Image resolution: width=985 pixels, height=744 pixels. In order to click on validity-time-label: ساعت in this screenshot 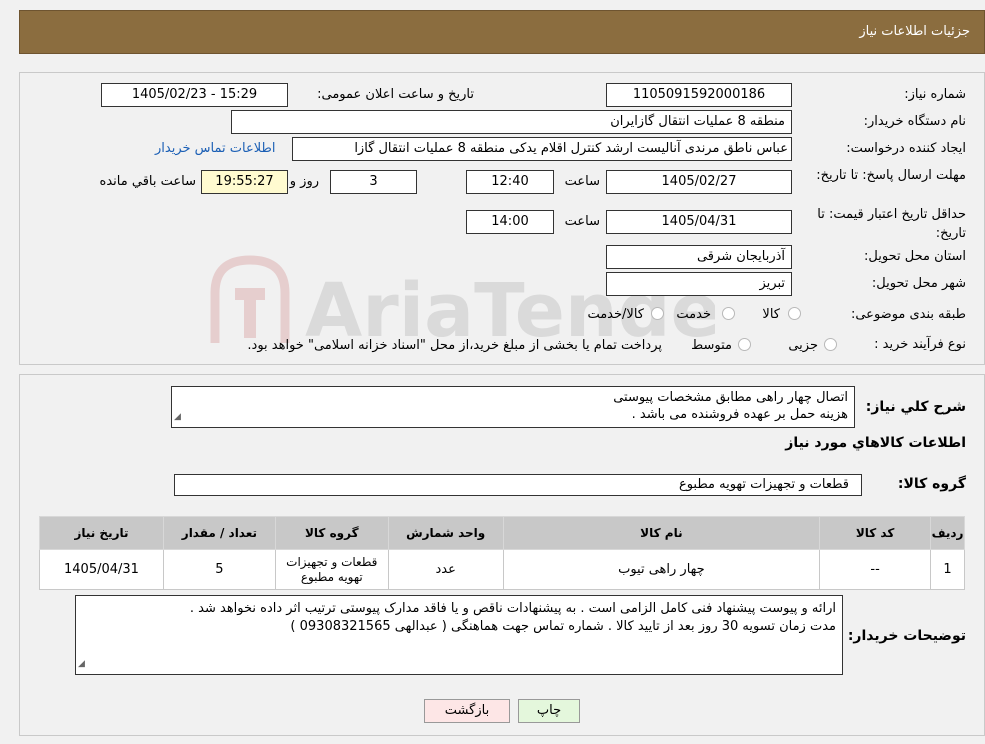, I will do `click(582, 221)`.